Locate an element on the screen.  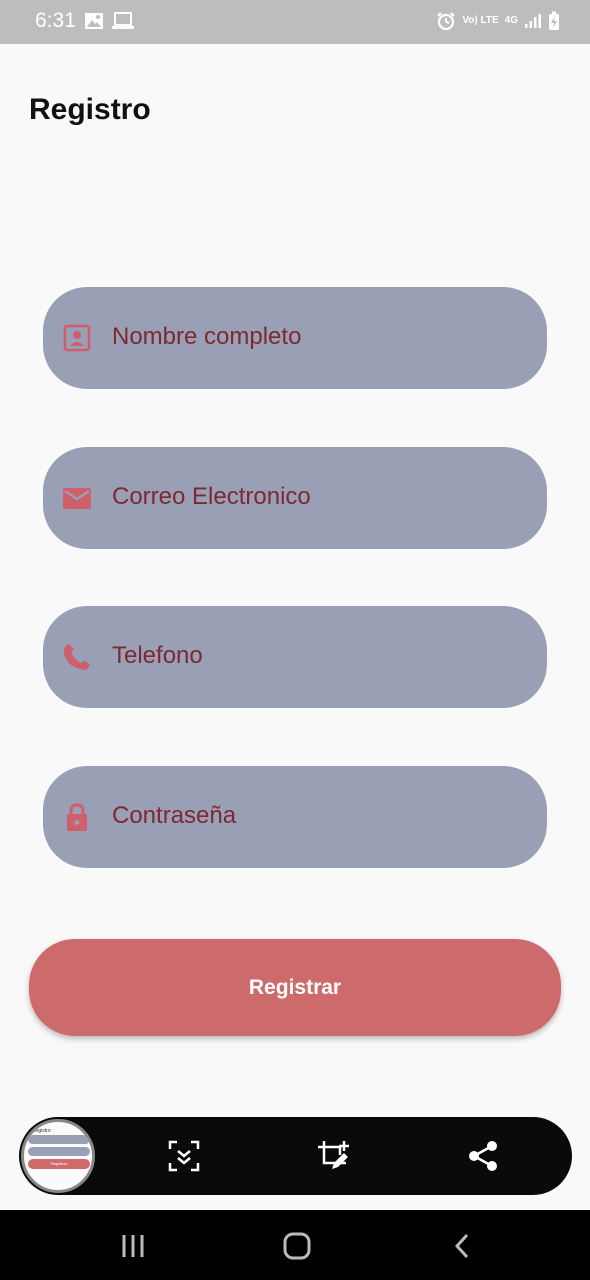
4g-icon: 4G is located at coordinates (511, 20).